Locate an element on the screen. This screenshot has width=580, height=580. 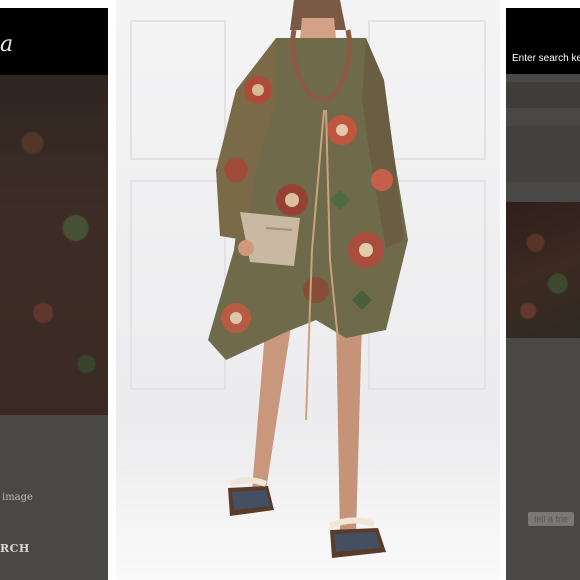
content-block is located at coordinates (543, 154).